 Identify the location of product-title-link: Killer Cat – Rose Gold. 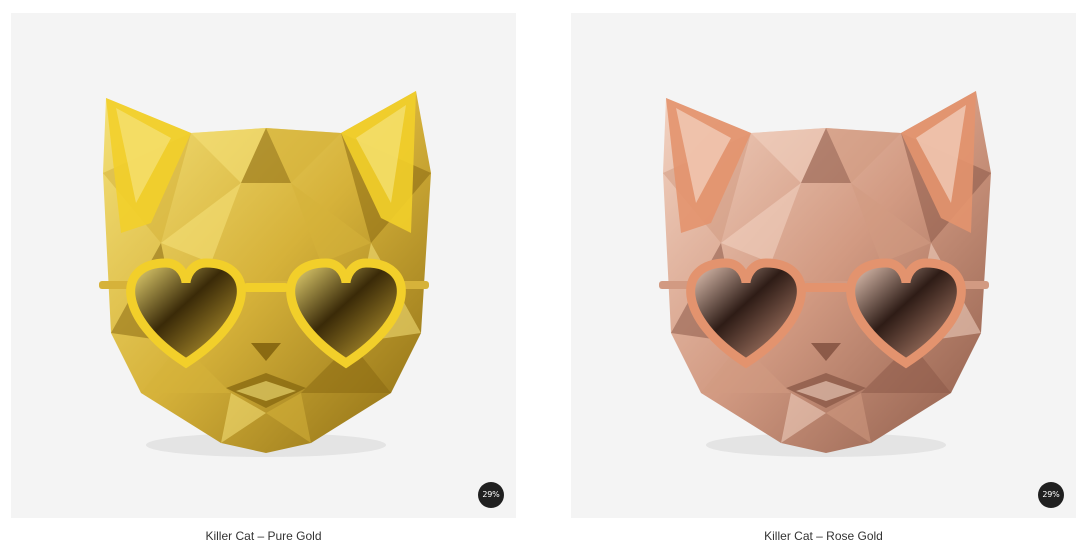
(823, 536).